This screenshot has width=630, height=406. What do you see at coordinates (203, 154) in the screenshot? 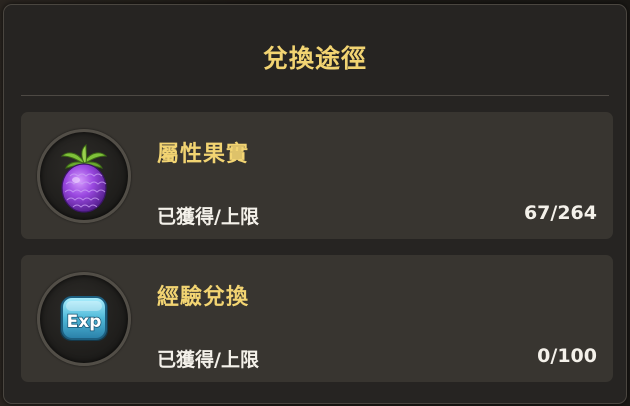
I see `source-name: 屬性果實` at bounding box center [203, 154].